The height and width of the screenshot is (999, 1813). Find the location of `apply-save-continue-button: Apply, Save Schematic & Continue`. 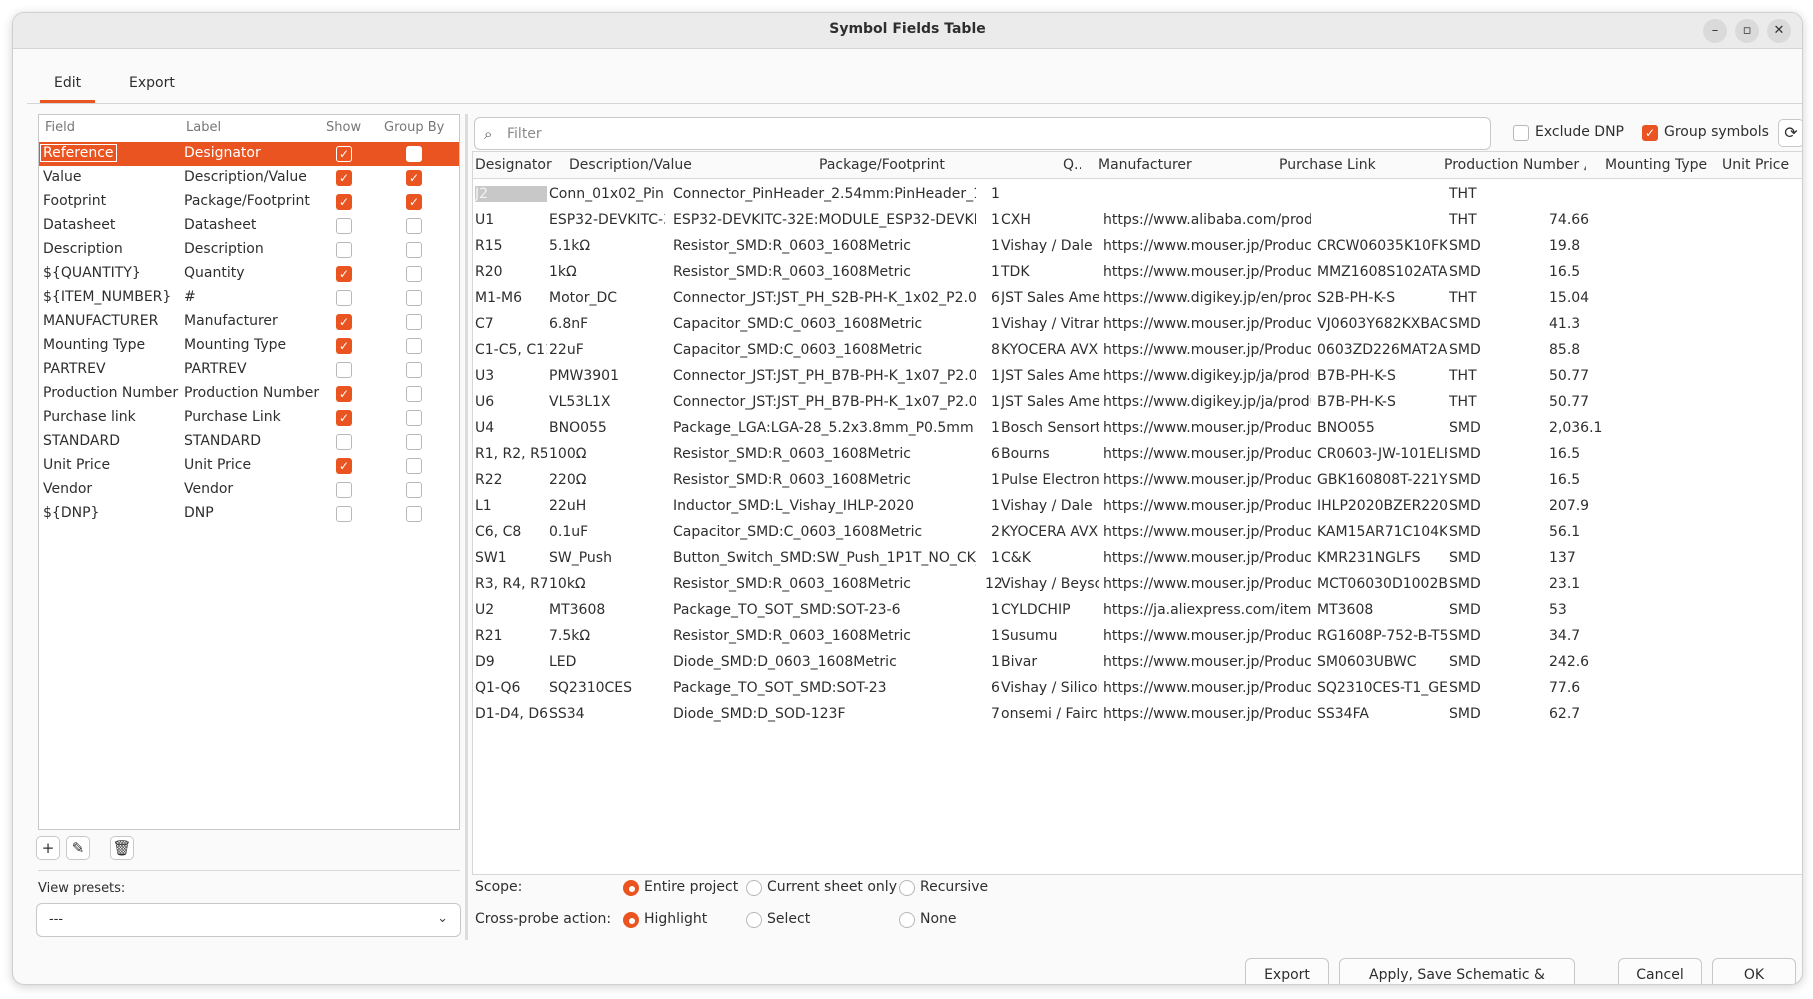

apply-save-continue-button: Apply, Save Schematic & Continue is located at coordinates (1457, 971).